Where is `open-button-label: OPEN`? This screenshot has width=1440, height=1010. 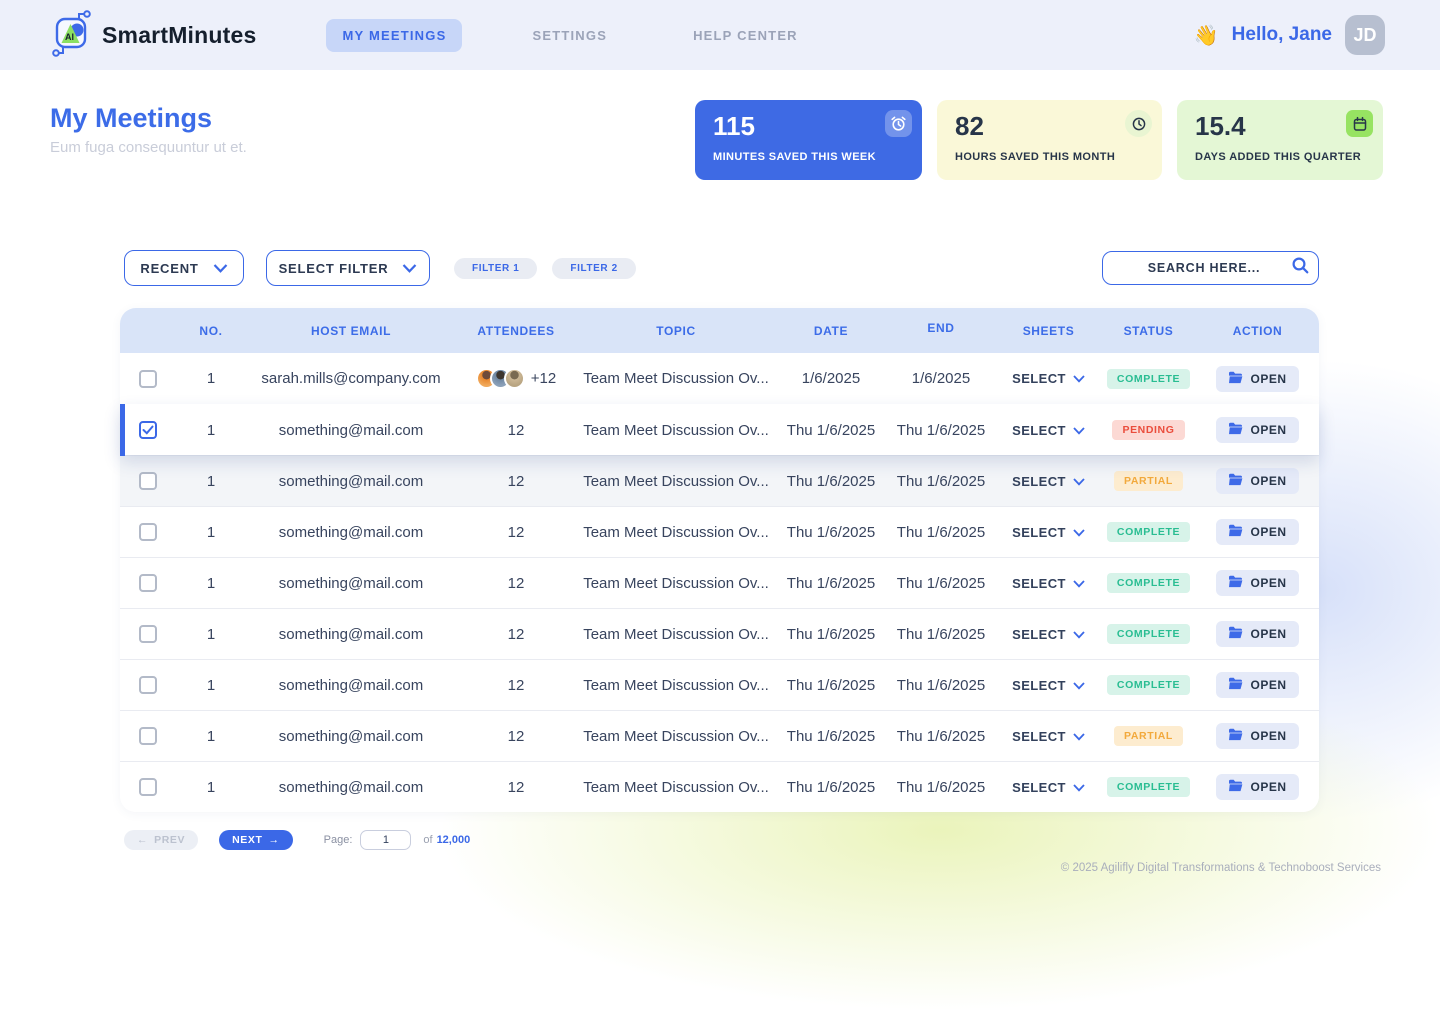 open-button-label: OPEN is located at coordinates (1268, 685).